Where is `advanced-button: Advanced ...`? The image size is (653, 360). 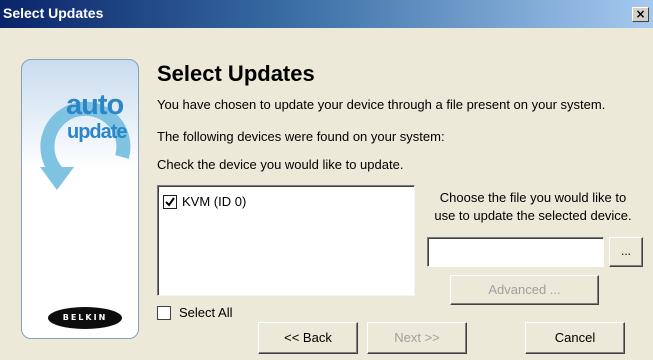 advanced-button: Advanced ... is located at coordinates (524, 290).